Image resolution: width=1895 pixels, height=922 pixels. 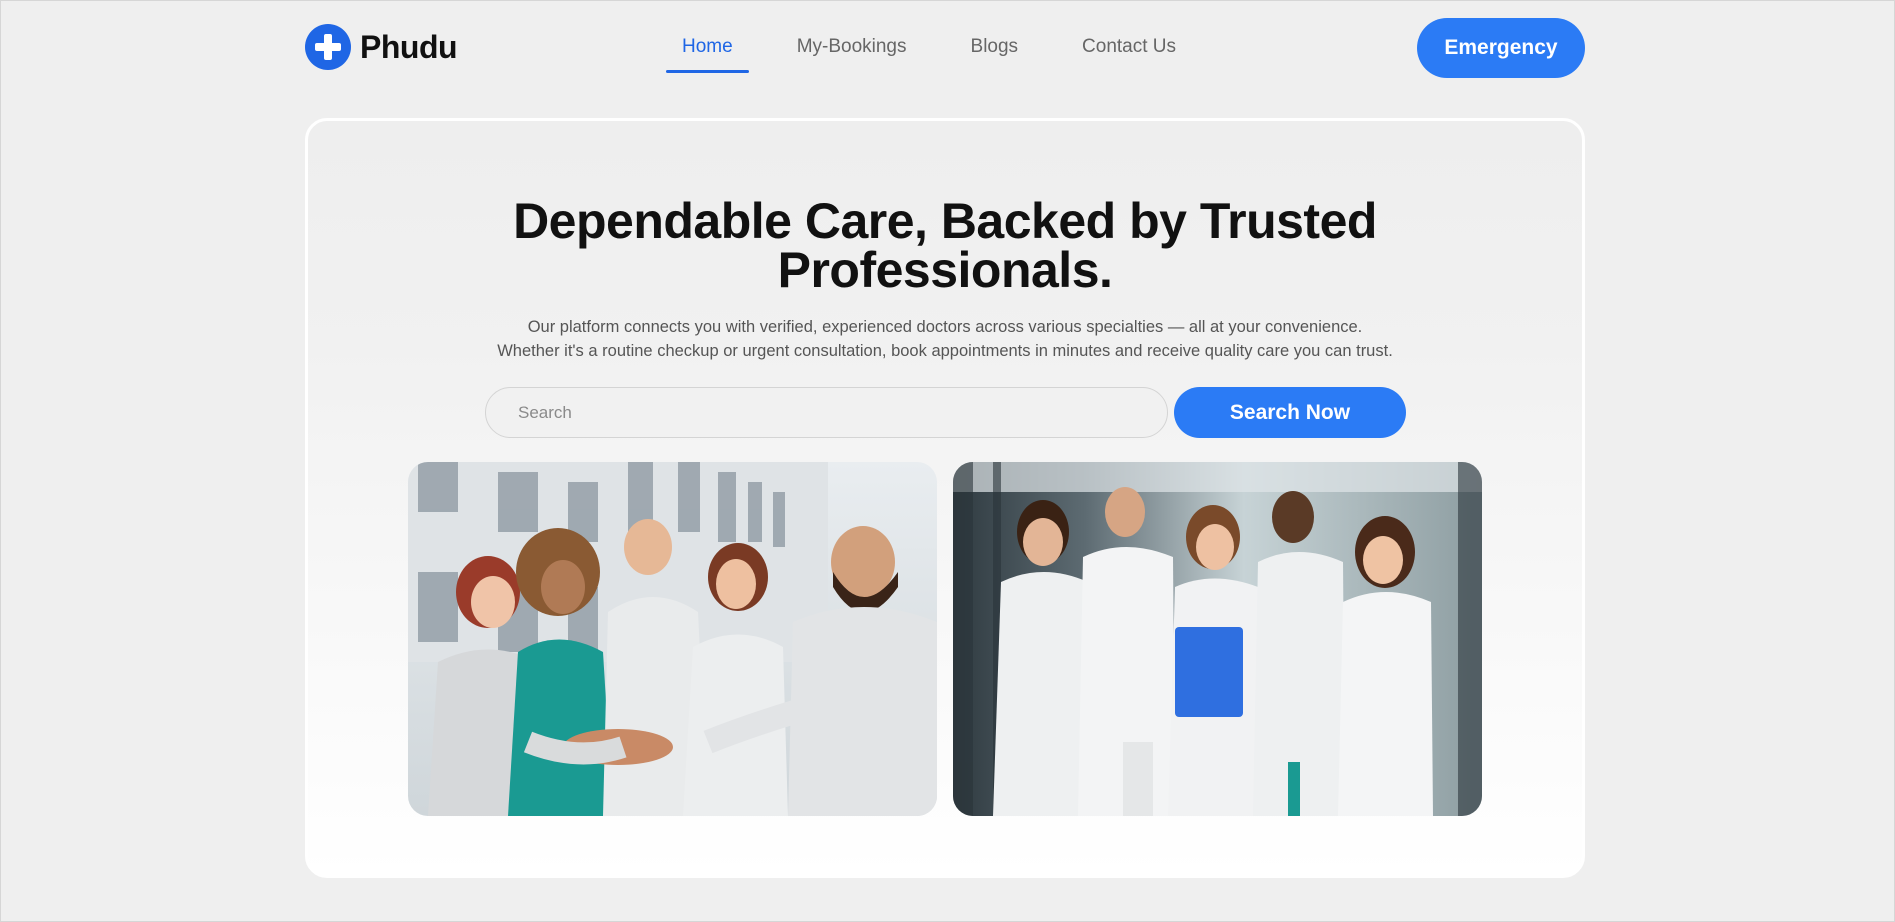 What do you see at coordinates (995, 45) in the screenshot?
I see `nav-link-blogs: Blogs` at bounding box center [995, 45].